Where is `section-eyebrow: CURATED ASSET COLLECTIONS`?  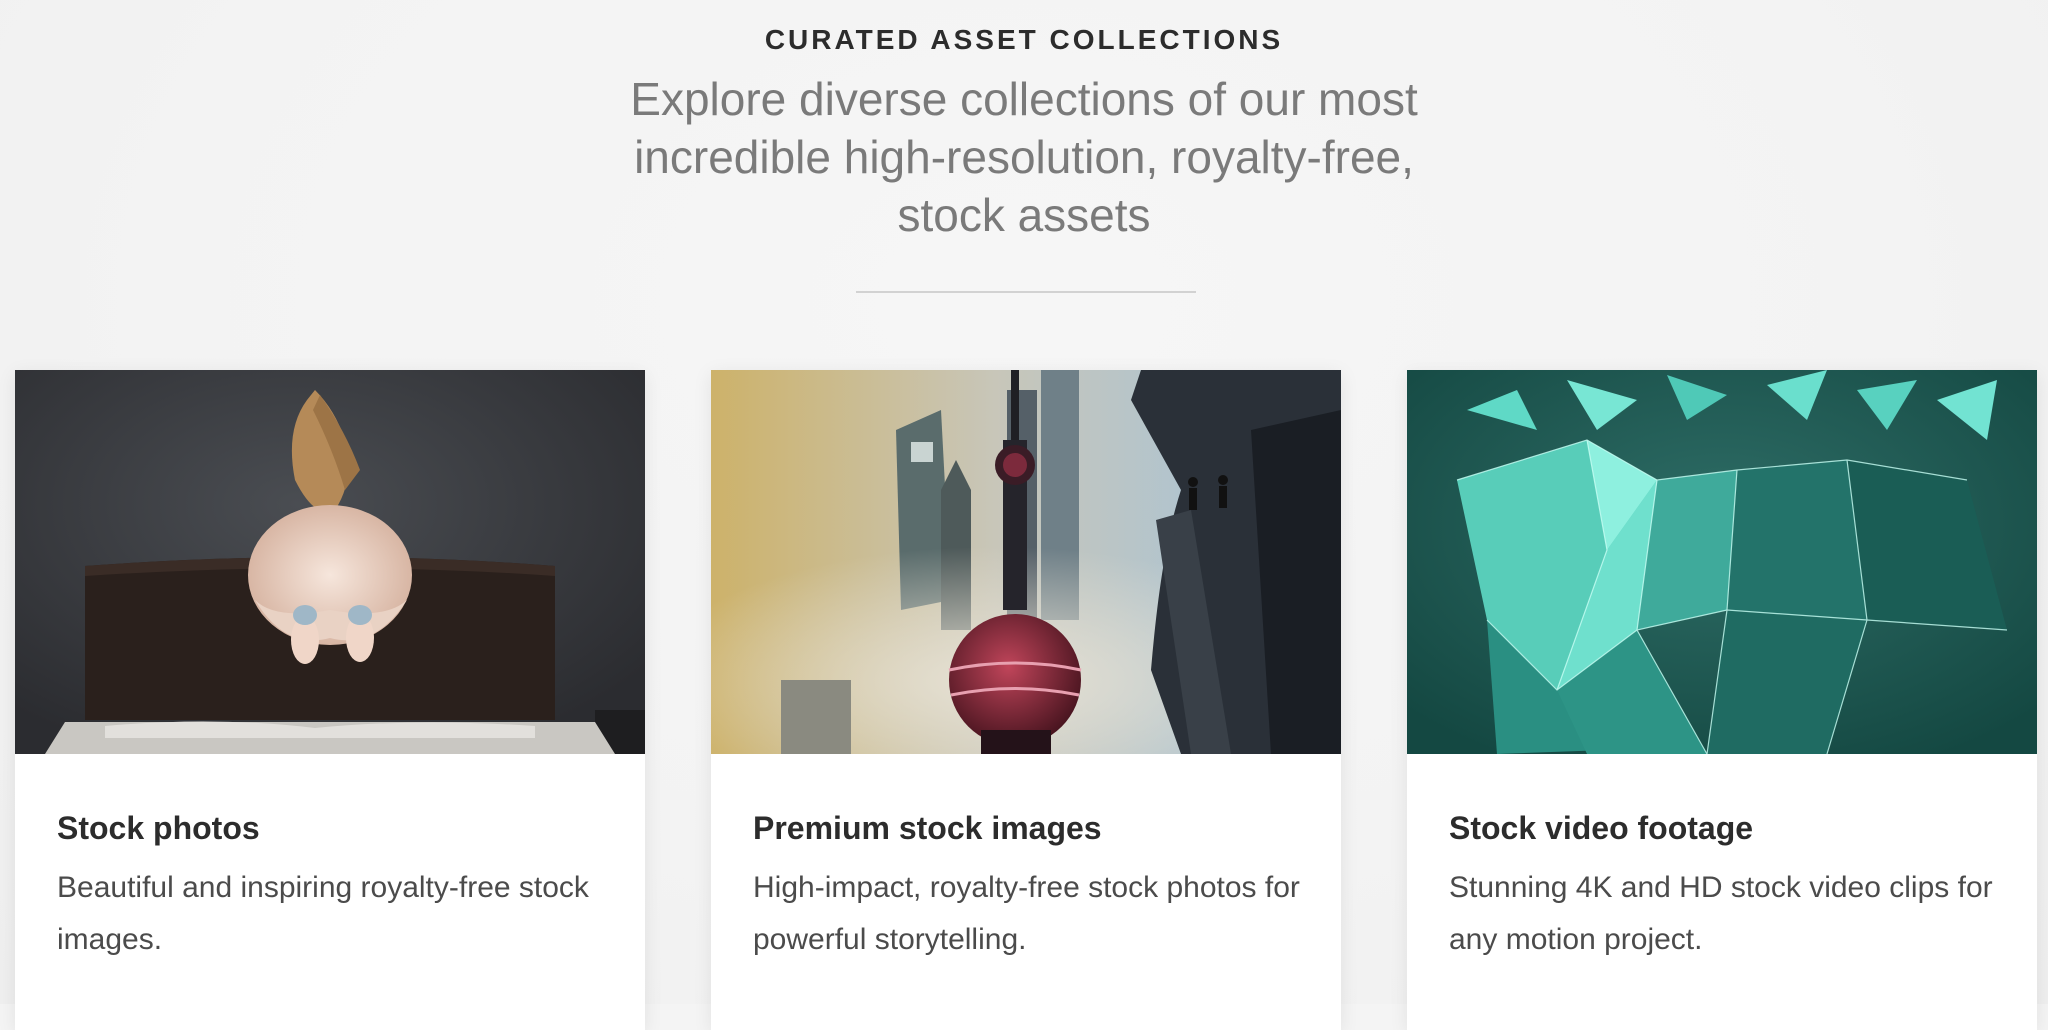
section-eyebrow: CURATED ASSET COLLECTIONS is located at coordinates (1024, 39).